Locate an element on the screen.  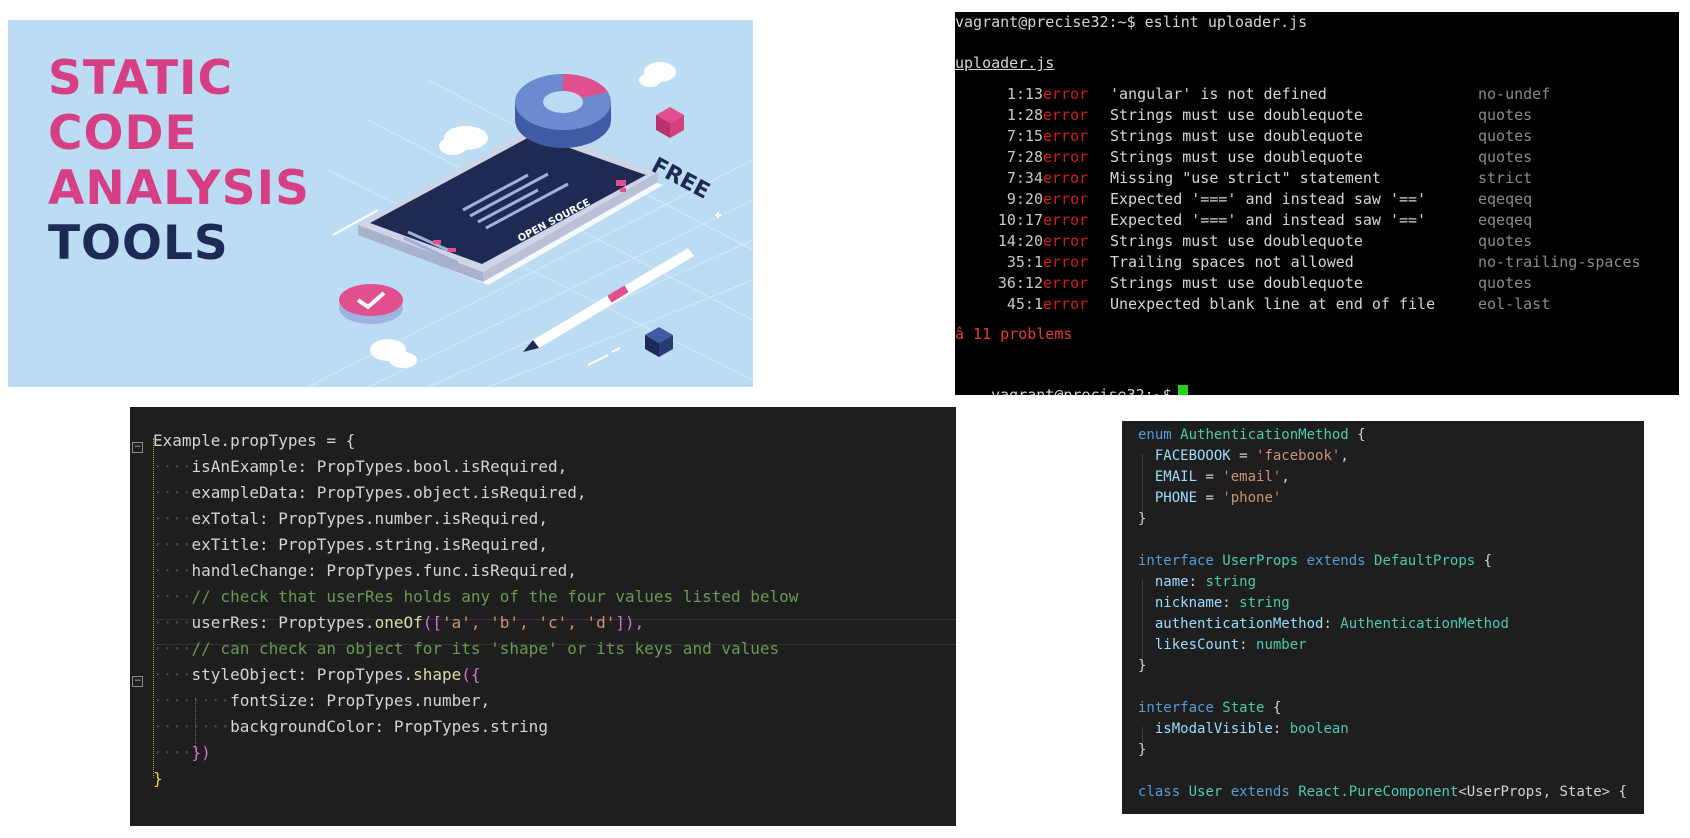
property-name: isModalVisible is located at coordinates (1213, 729).